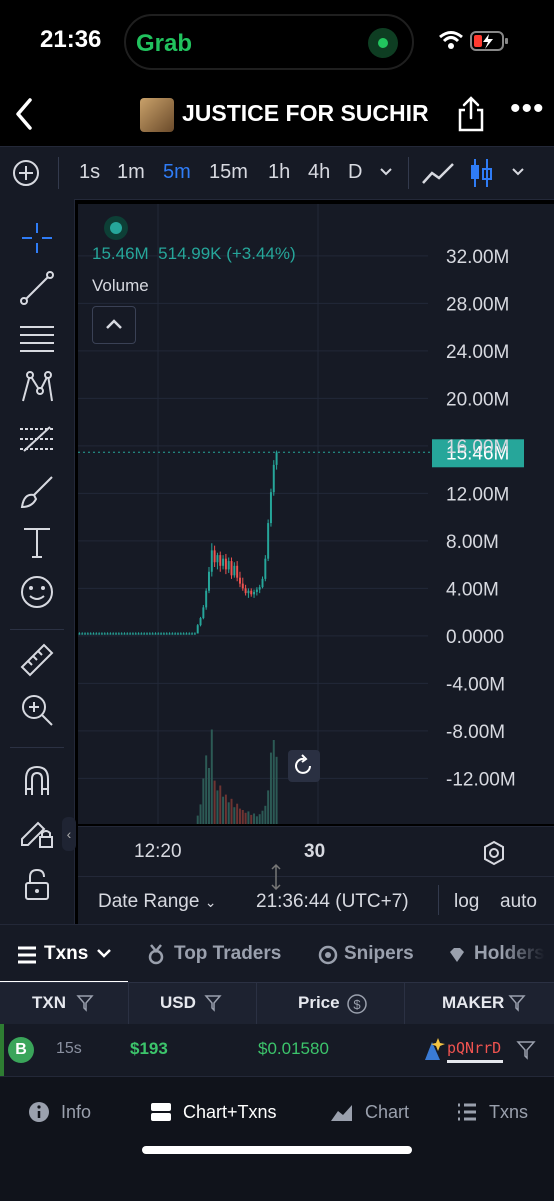 This screenshot has height=1201, width=554. Describe the element at coordinates (131, 172) in the screenshot. I see `timeframe-1m: 1m` at that location.